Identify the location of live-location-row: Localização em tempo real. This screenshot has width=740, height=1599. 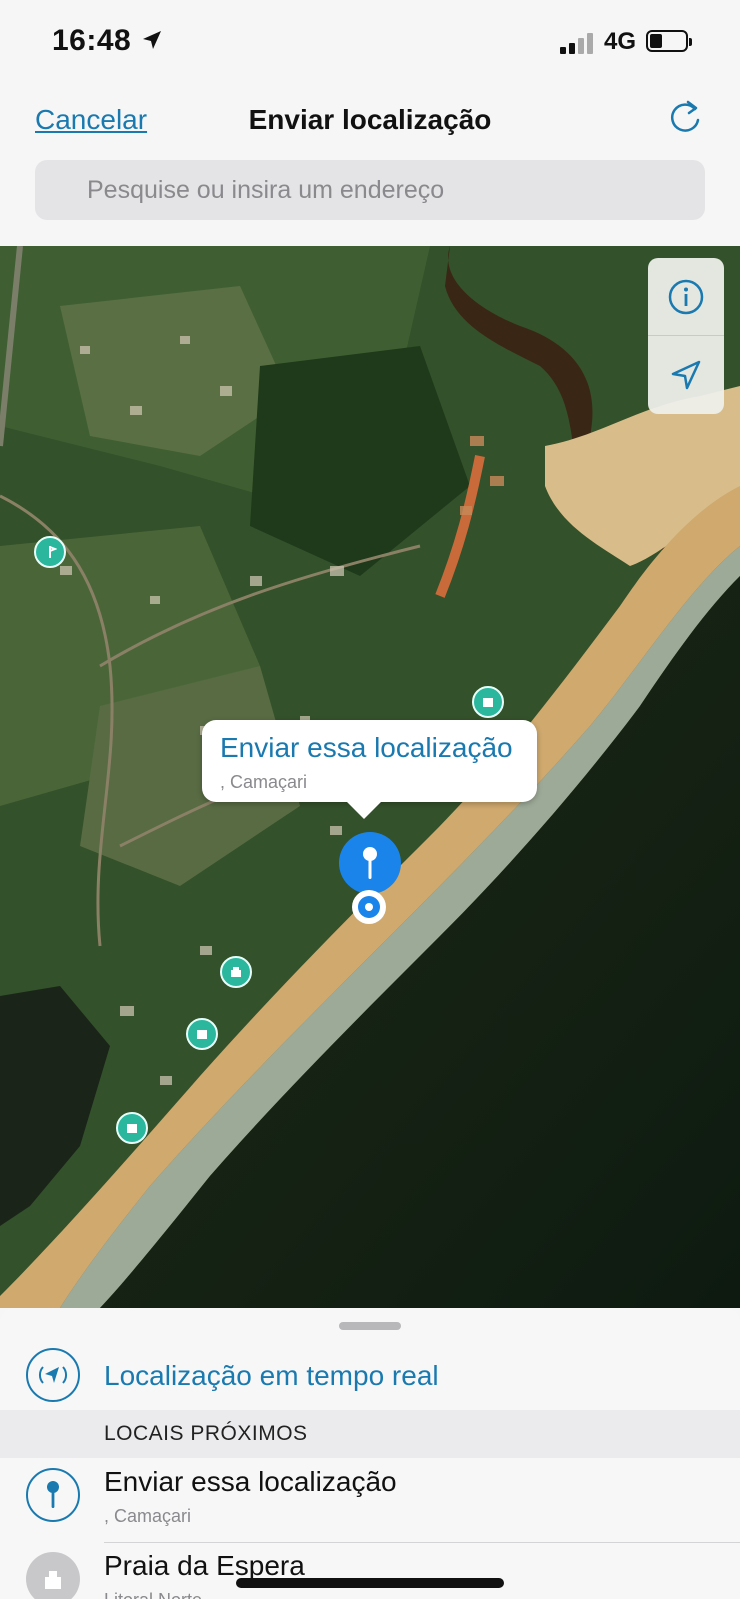
(370, 1377).